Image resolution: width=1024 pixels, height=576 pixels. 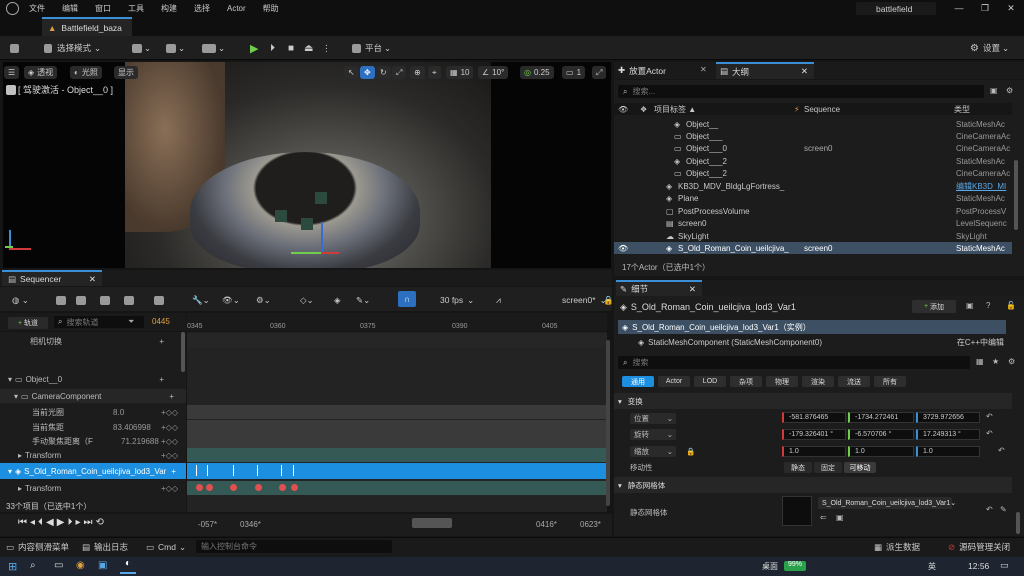 What do you see at coordinates (11, 89) in the screenshot?
I see `camera-pilot-icon` at bounding box center [11, 89].